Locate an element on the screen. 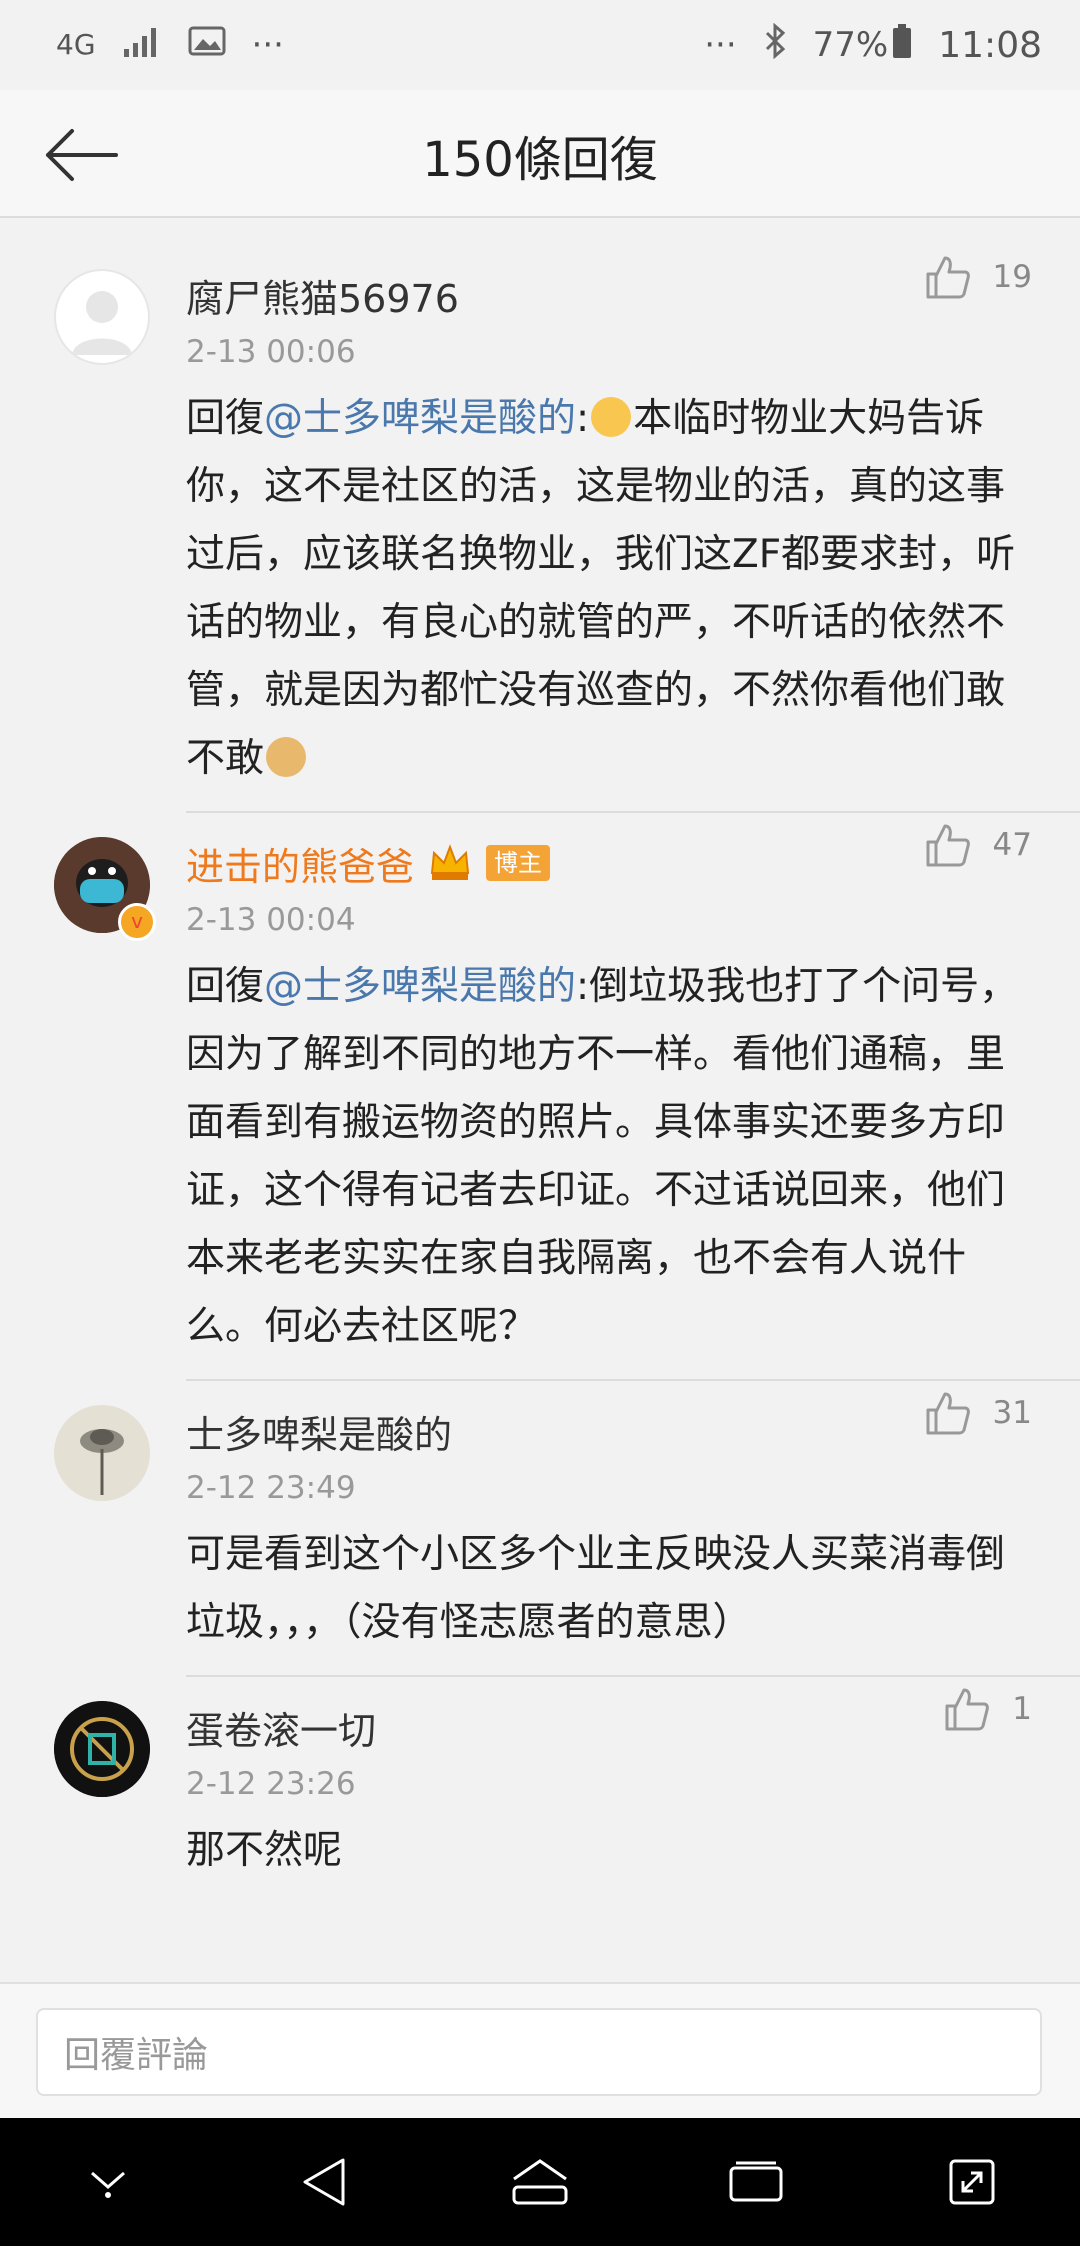 The image size is (1080, 2246). expand-icon is located at coordinates (972, 2182).